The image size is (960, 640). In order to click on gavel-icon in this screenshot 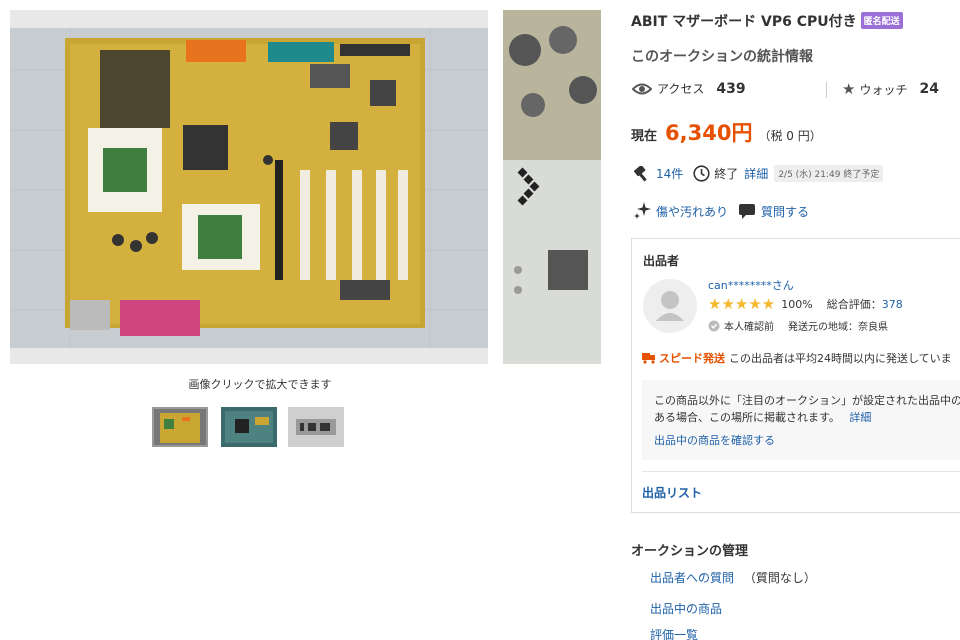, I will do `click(641, 173)`.